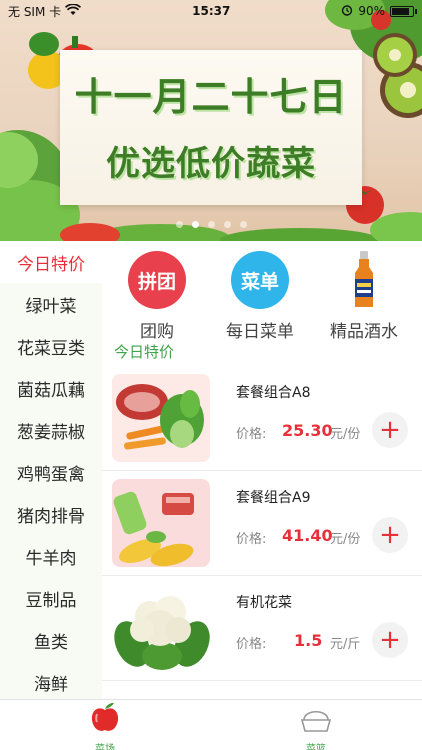 The image size is (422, 750). What do you see at coordinates (51, 556) in the screenshot?
I see `sidebar-item: 牛羊肉` at bounding box center [51, 556].